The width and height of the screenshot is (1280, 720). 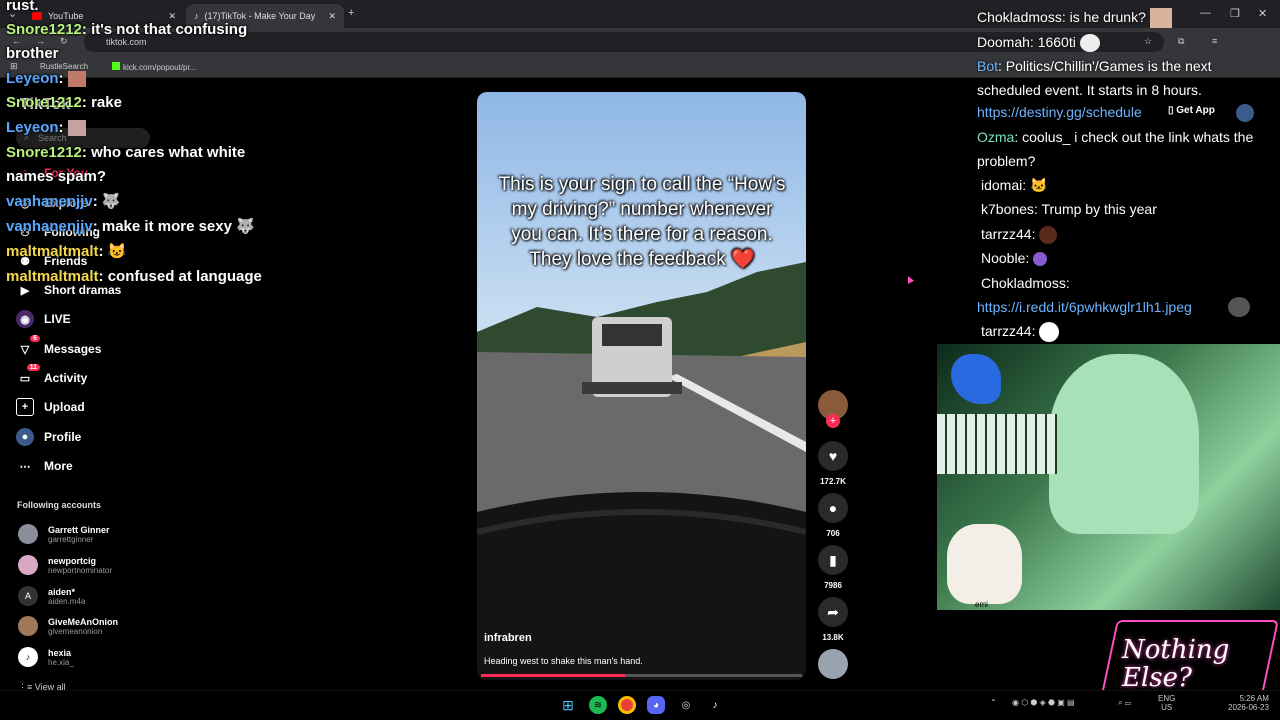 I want to click on webcam-feed: emi, so click(x=1108, y=477).